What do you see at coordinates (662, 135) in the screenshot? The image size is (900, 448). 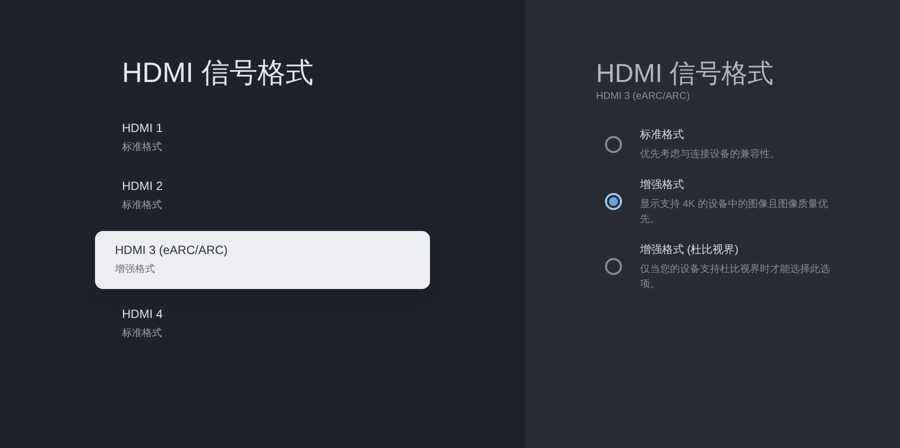 I see `option-label: 标准格式` at bounding box center [662, 135].